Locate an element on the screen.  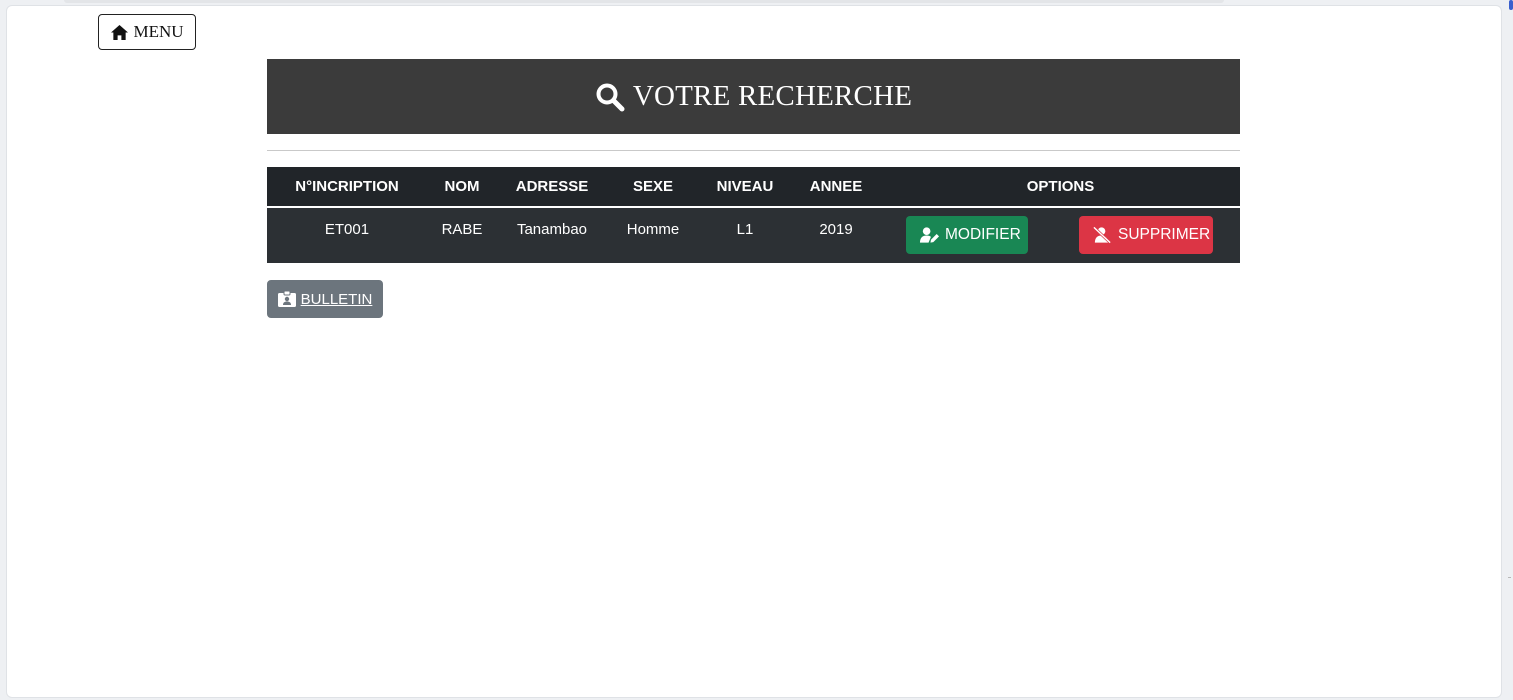
id-badge-icon is located at coordinates (286, 299).